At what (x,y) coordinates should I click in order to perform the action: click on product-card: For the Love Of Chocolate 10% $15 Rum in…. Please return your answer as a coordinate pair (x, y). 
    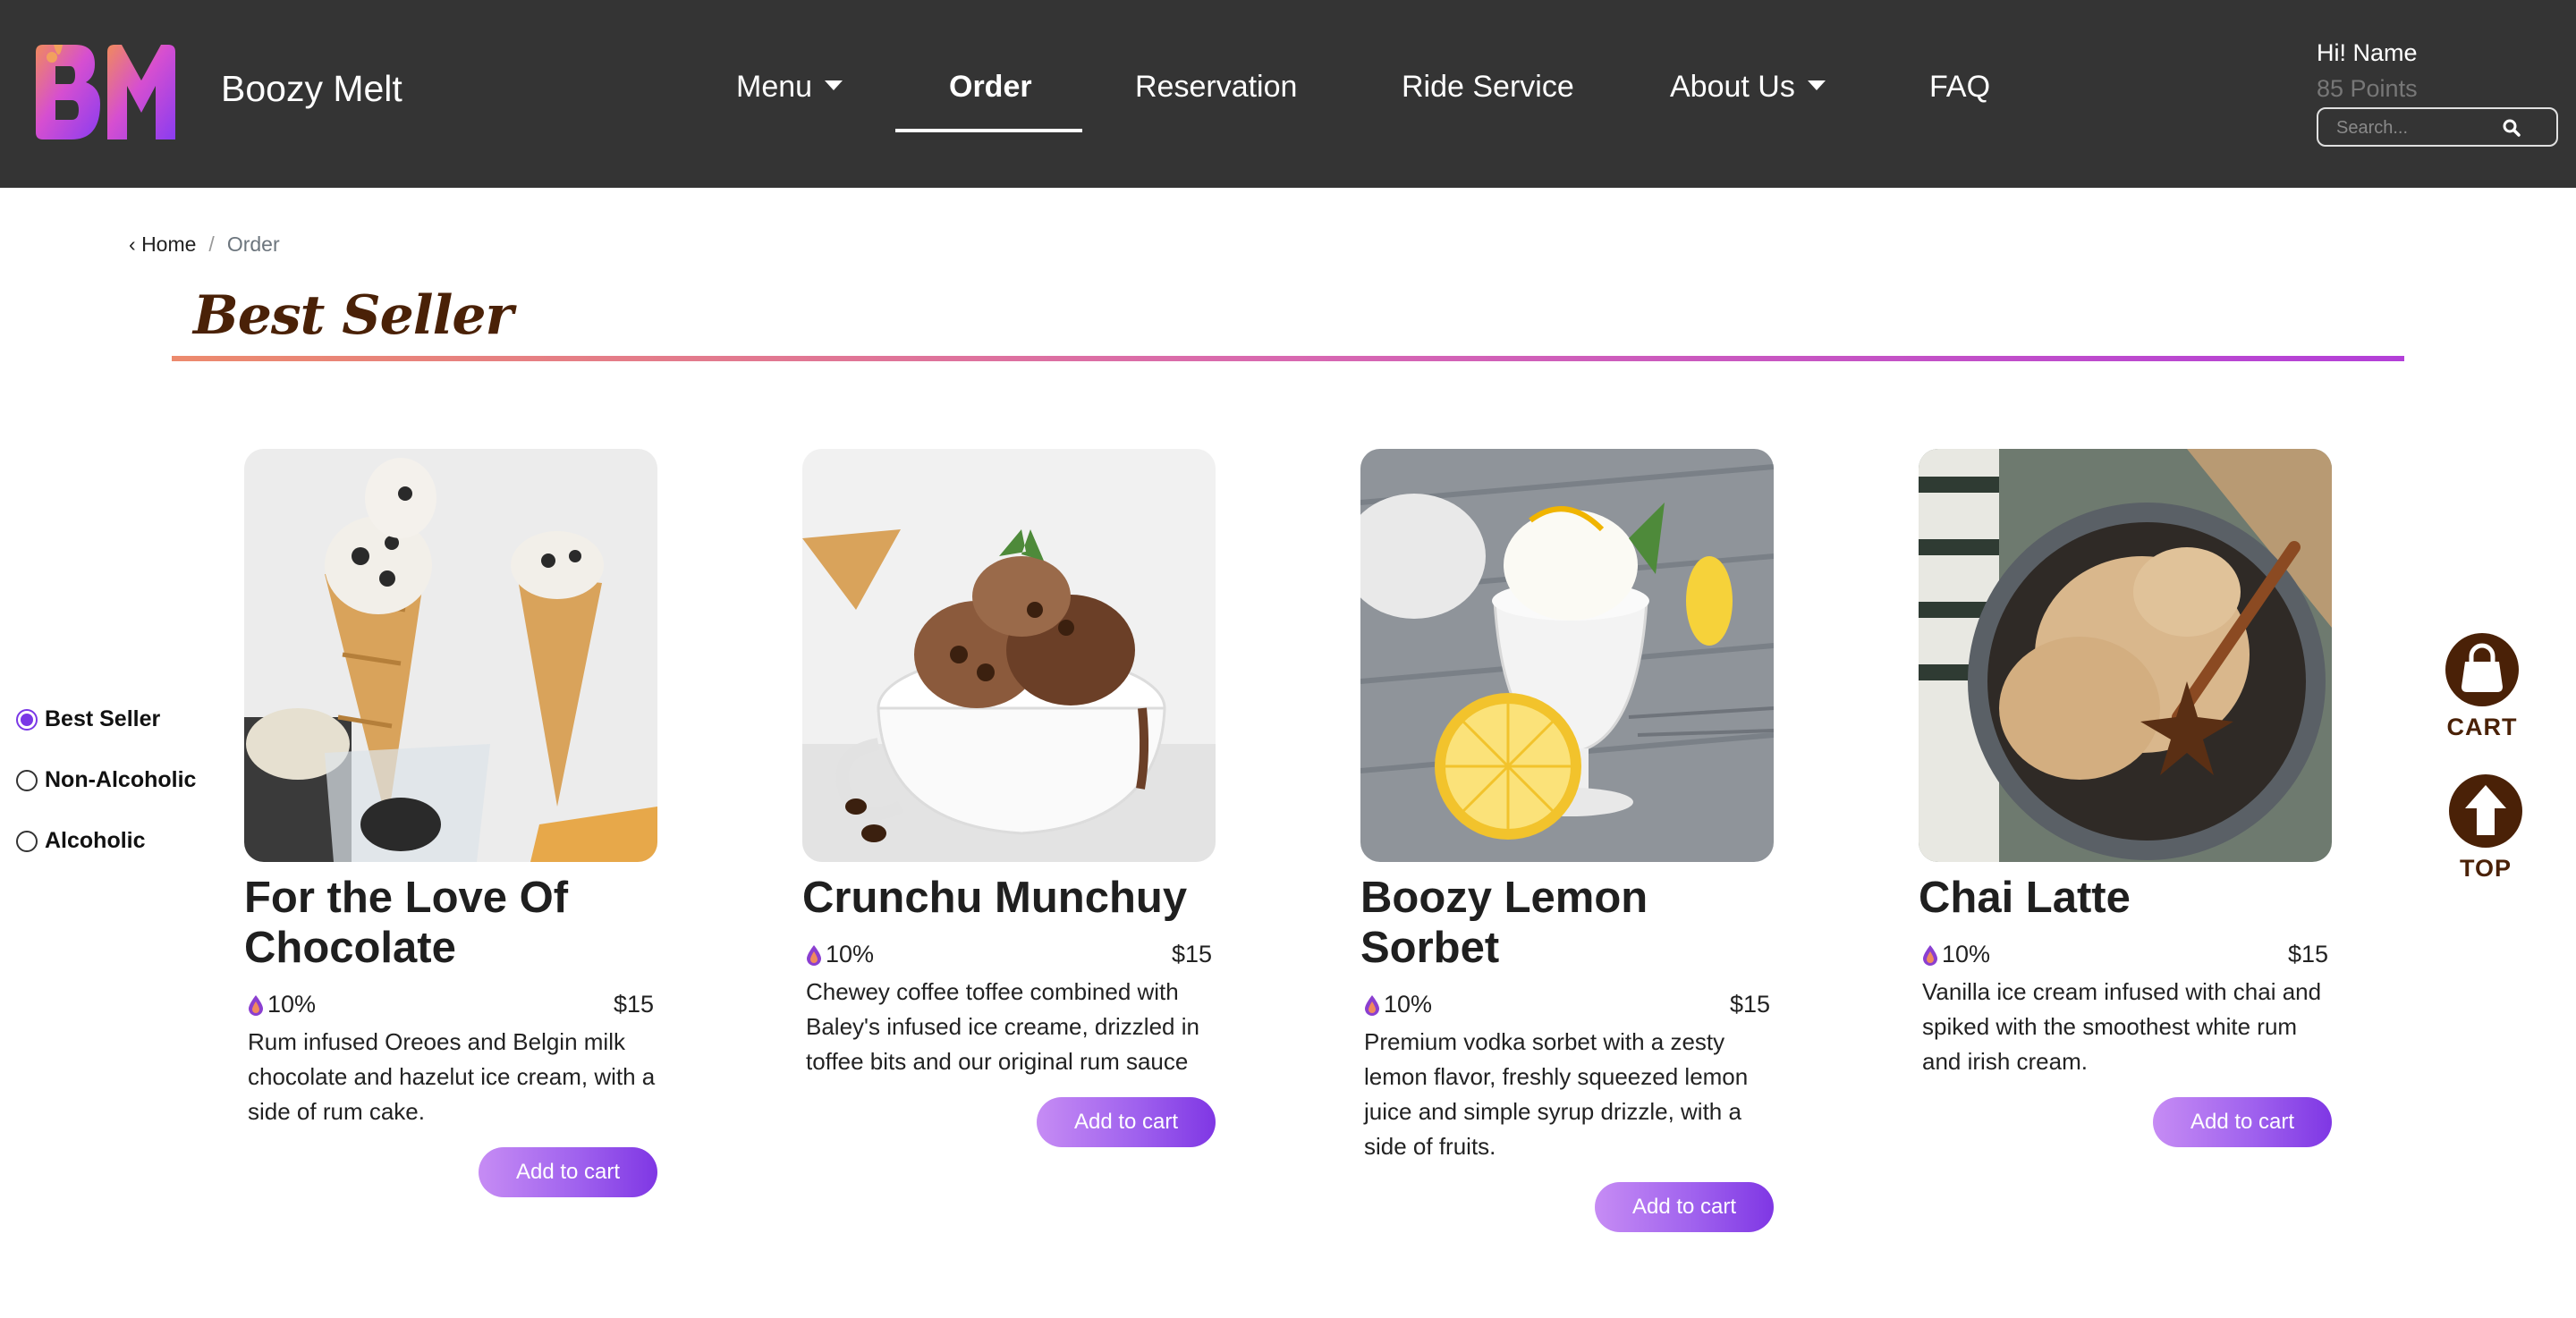
    Looking at the image, I should click on (450, 823).